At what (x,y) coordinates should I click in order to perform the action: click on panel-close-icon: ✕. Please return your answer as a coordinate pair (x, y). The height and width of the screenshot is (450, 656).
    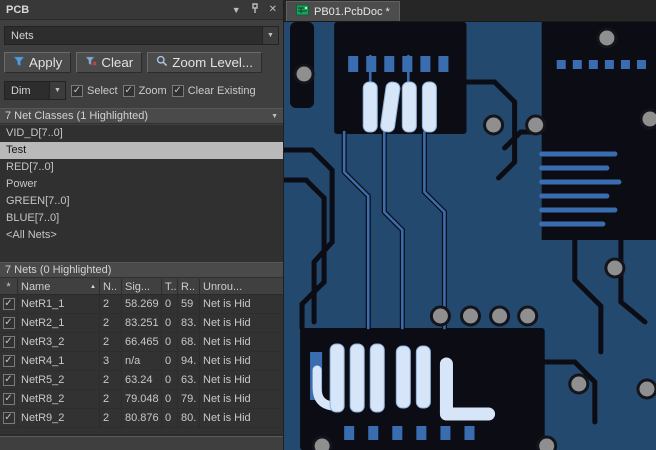
    Looking at the image, I should click on (273, 9).